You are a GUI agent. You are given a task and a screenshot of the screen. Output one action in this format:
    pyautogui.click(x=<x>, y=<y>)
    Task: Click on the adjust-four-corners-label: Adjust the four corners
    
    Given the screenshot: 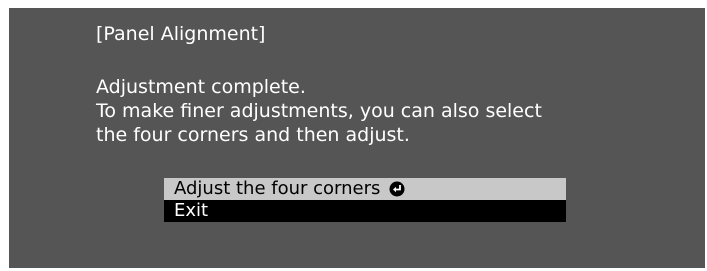 What is the action you would take?
    pyautogui.click(x=277, y=188)
    